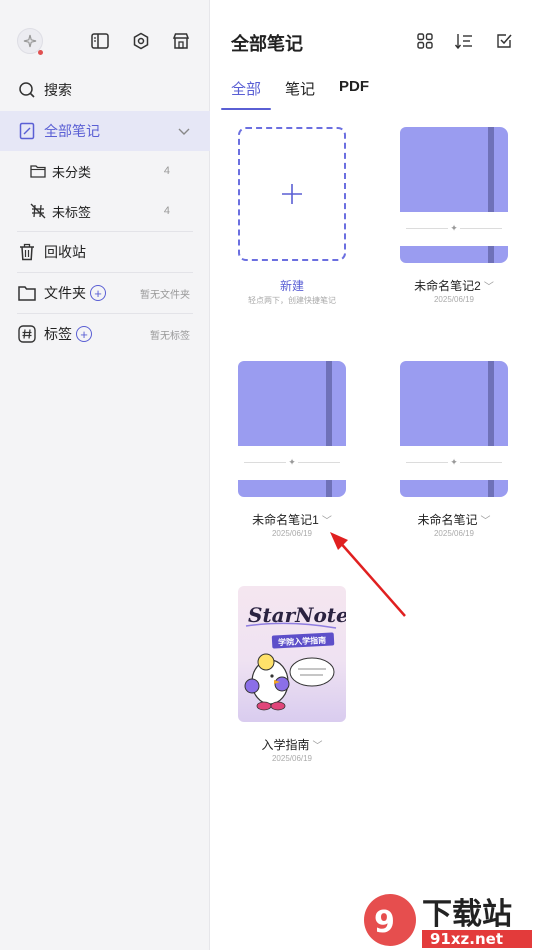 The height and width of the screenshot is (950, 534). Describe the element at coordinates (27, 90) in the screenshot. I see `search-icon` at that location.